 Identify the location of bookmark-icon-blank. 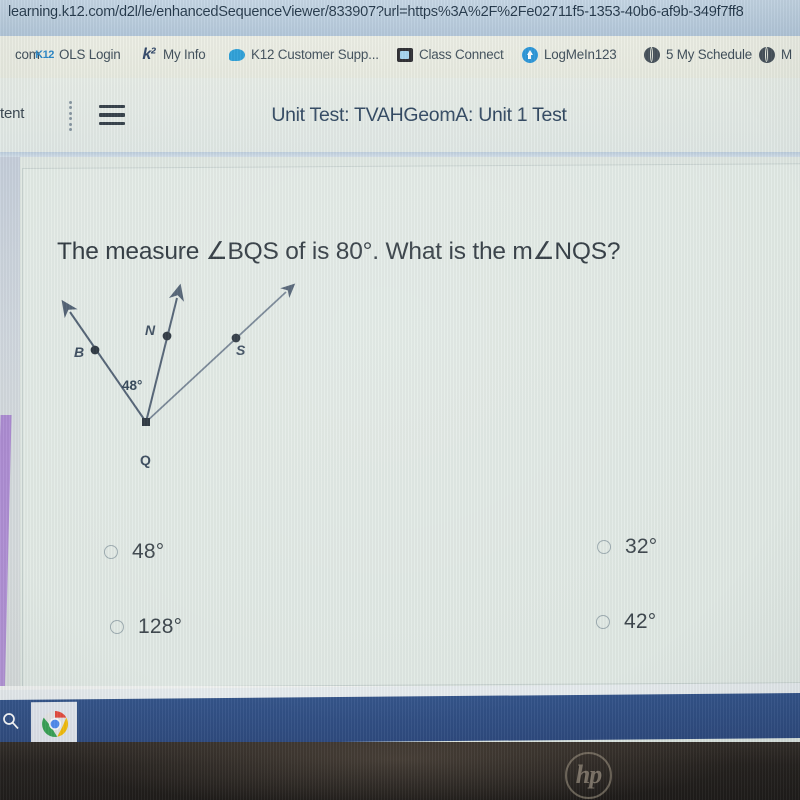
(4, 54).